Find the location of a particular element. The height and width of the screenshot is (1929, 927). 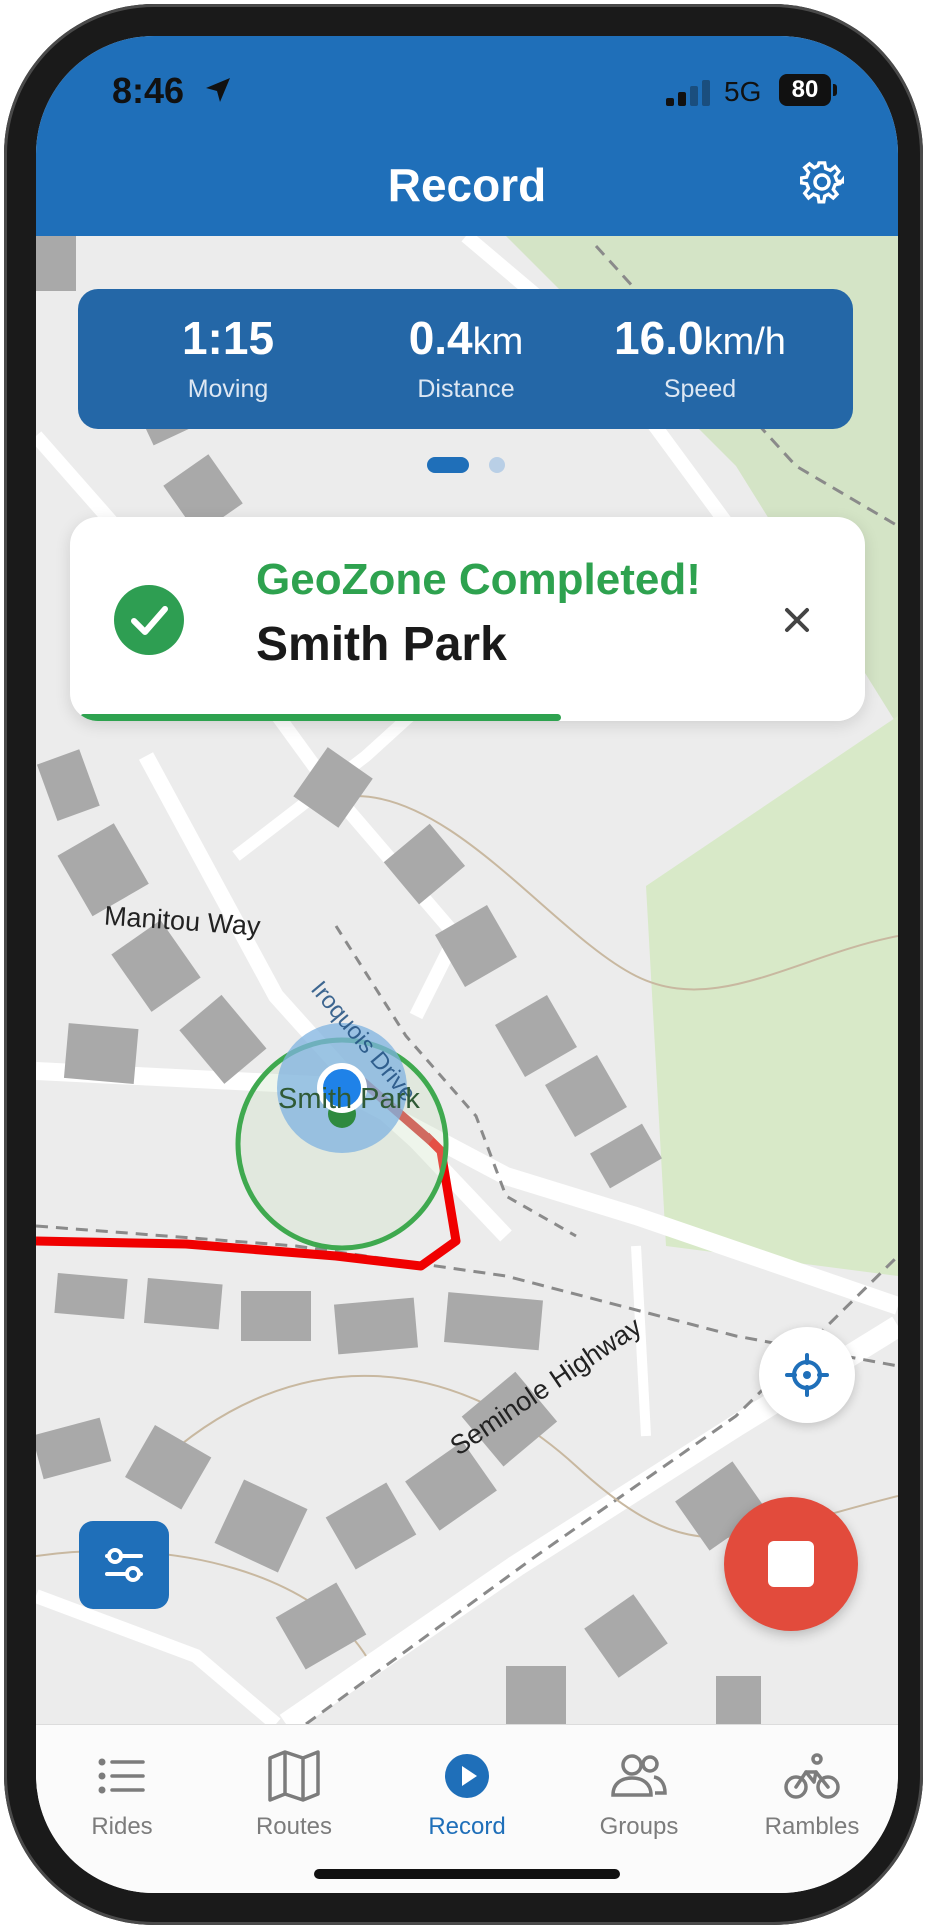

location-arrow-icon is located at coordinates (218, 90).